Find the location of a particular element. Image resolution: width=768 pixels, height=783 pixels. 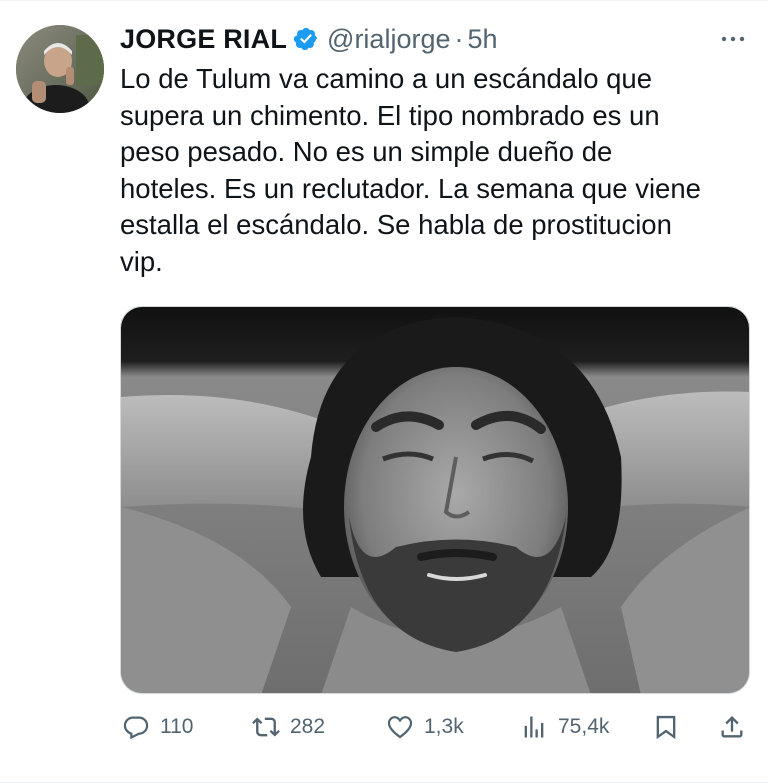

heart-icon is located at coordinates (400, 727).